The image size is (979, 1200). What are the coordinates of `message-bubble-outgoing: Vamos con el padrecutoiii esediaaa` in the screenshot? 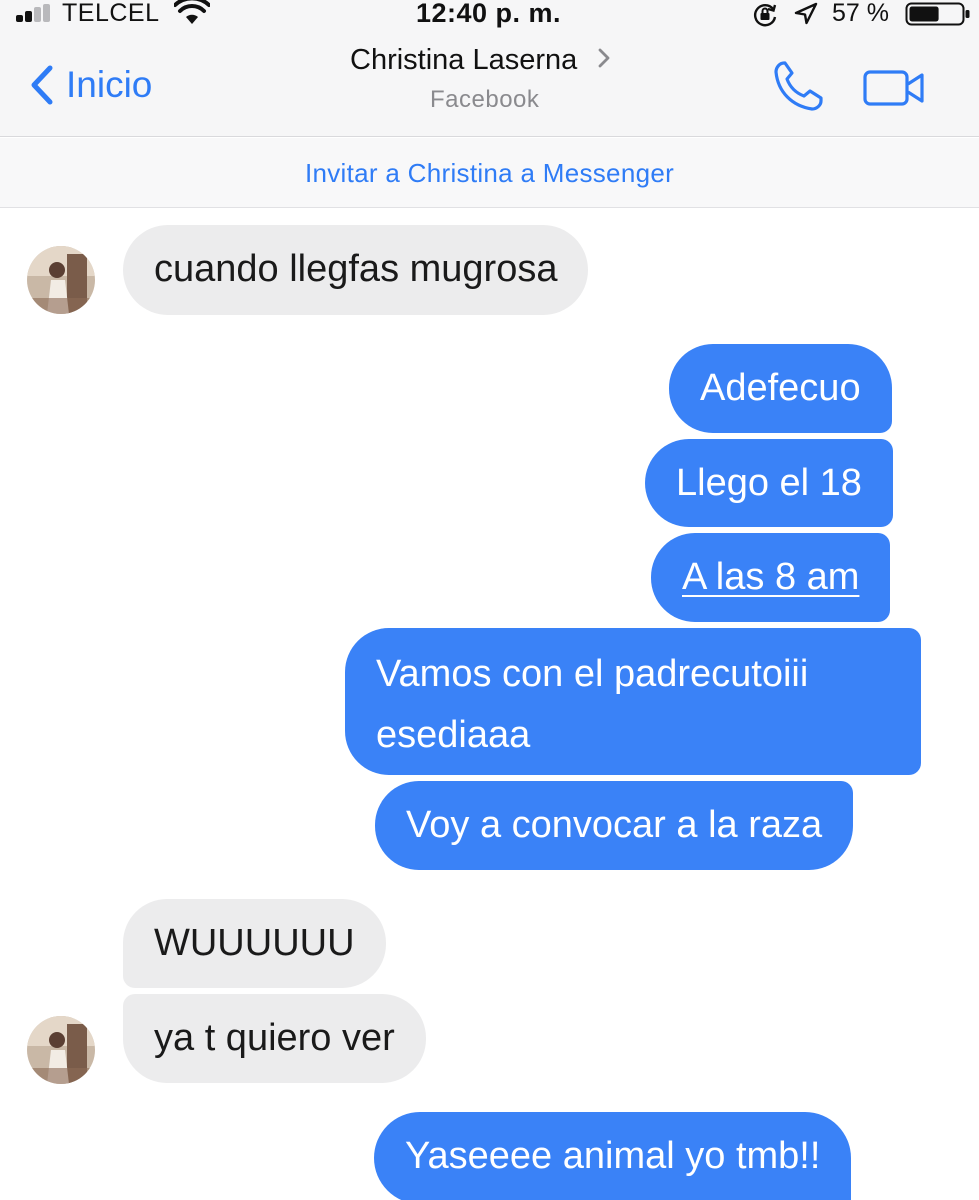 It's located at (633, 701).